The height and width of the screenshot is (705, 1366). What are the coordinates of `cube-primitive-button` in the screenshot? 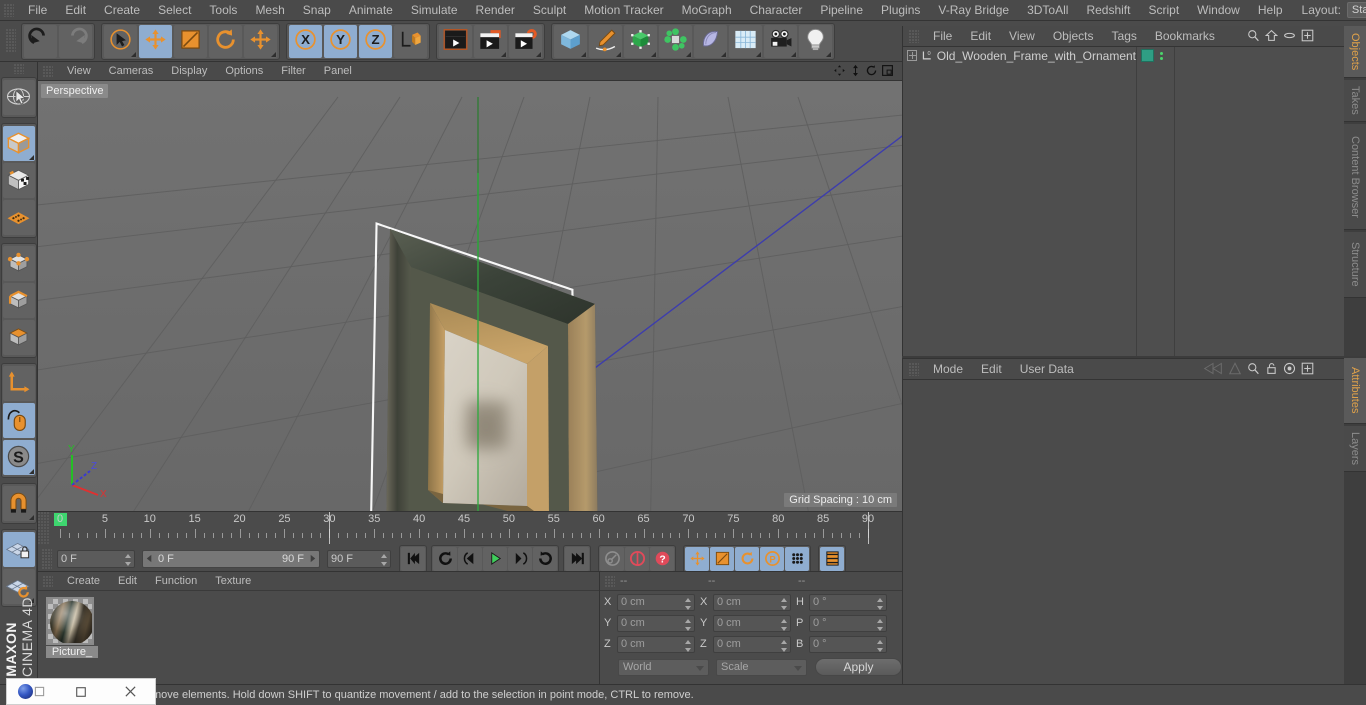 It's located at (570, 41).